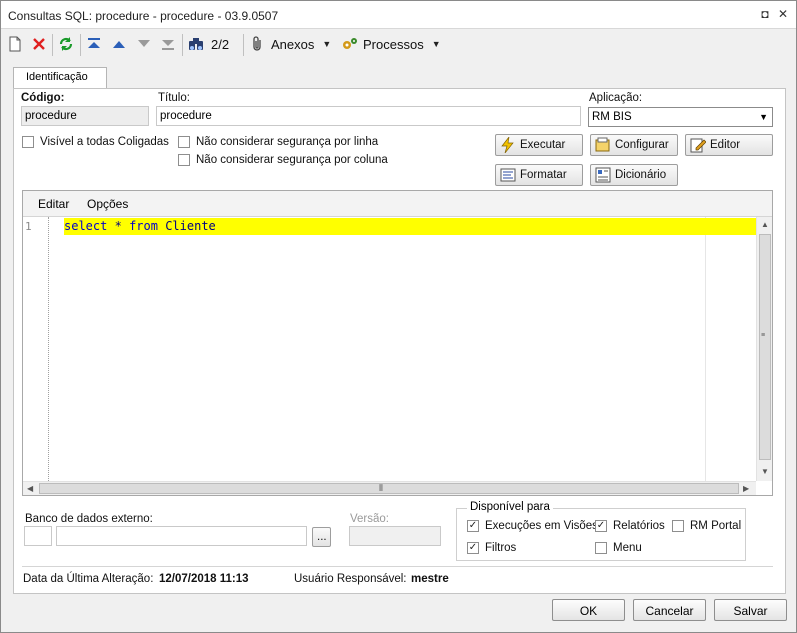 Image resolution: width=797 pixels, height=633 pixels. What do you see at coordinates (94, 44) in the screenshot?
I see `first-record-icon` at bounding box center [94, 44].